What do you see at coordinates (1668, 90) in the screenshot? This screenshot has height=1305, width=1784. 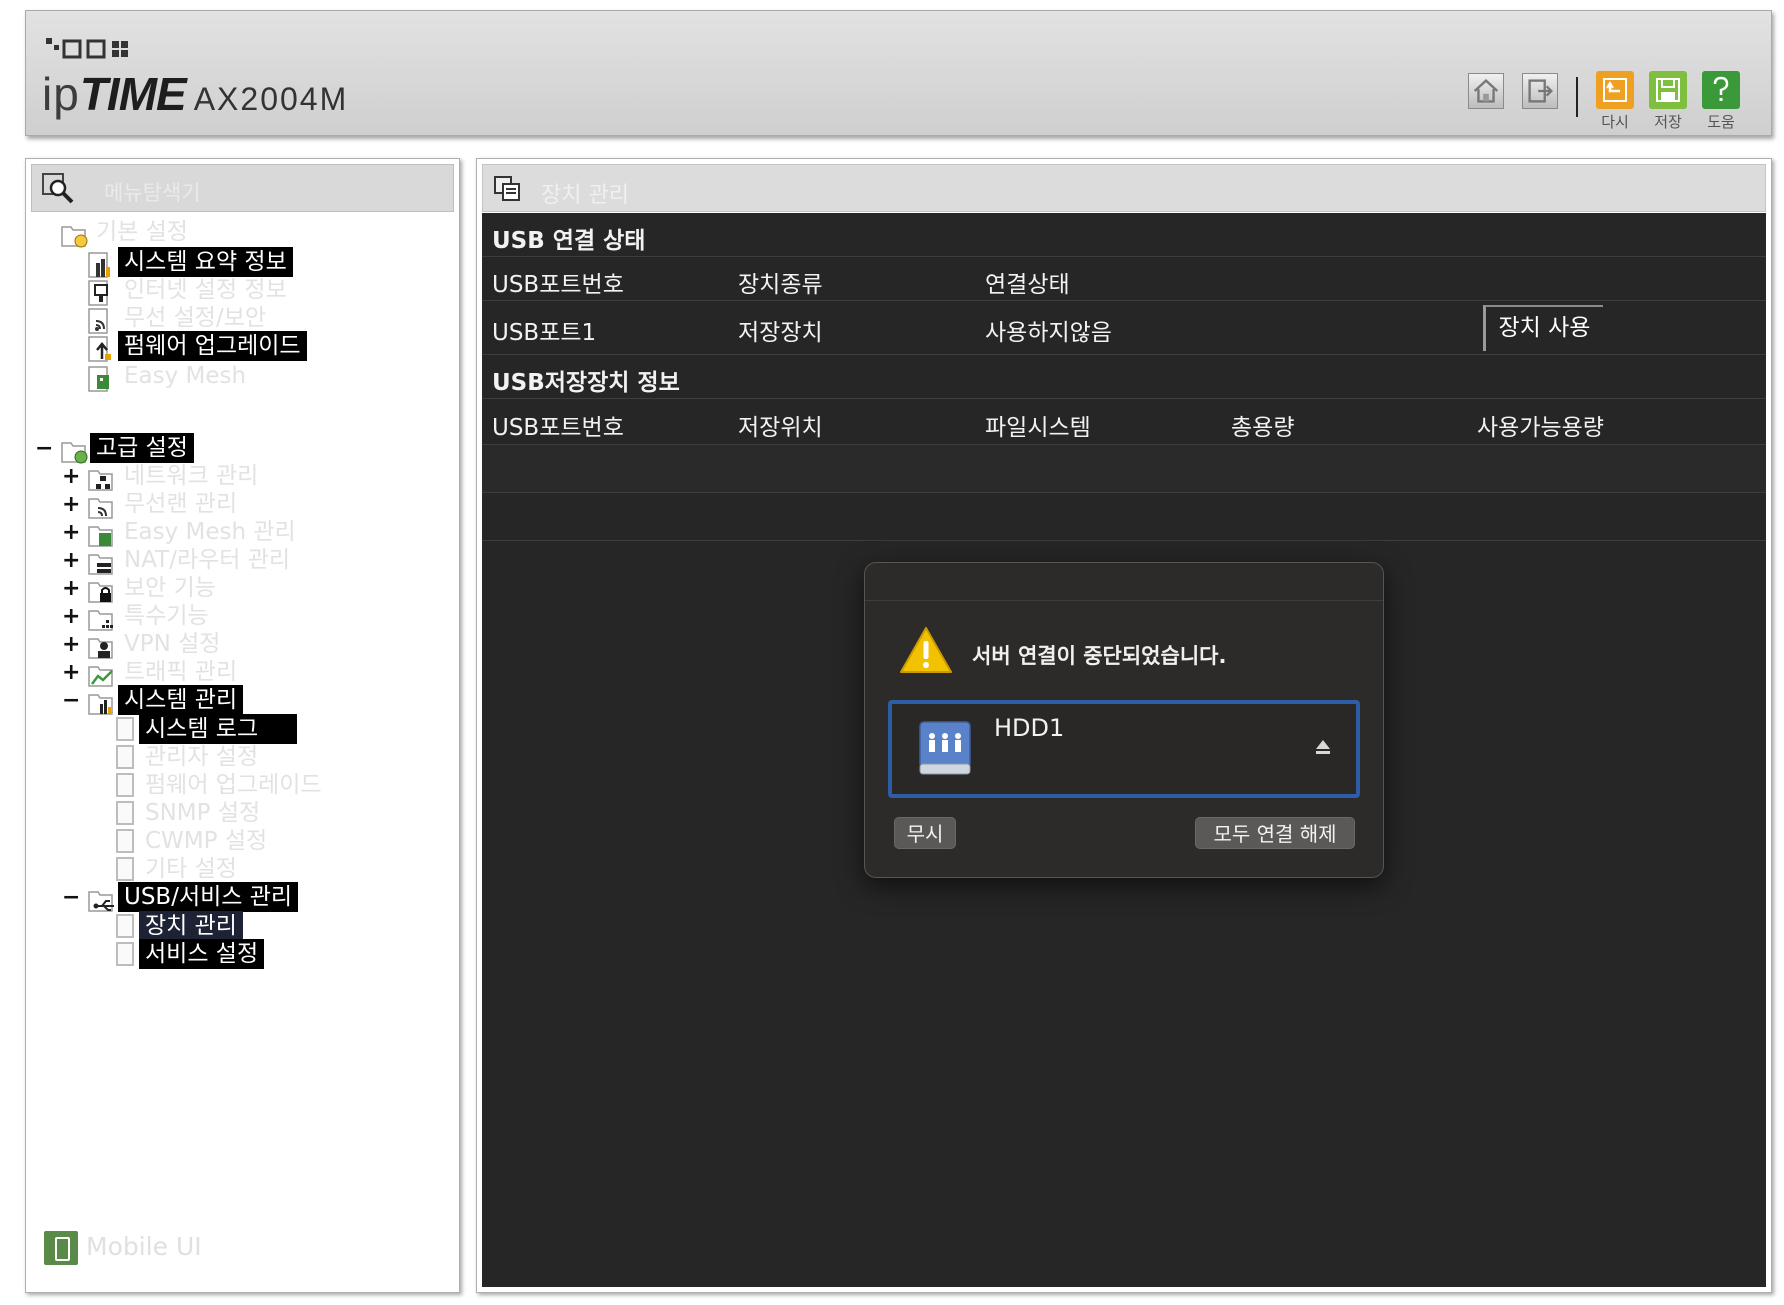 I see `save-icon` at bounding box center [1668, 90].